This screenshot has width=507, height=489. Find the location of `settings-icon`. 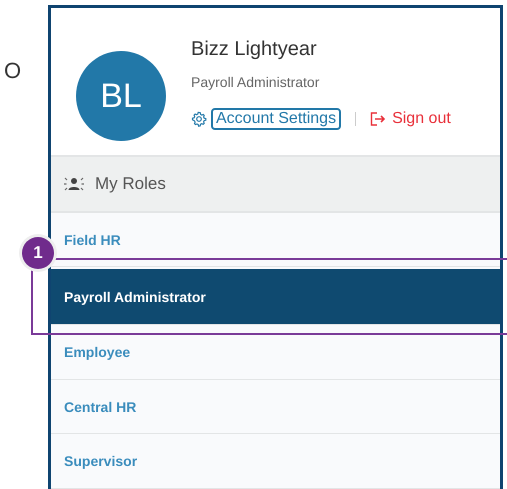

settings-icon is located at coordinates (199, 119).